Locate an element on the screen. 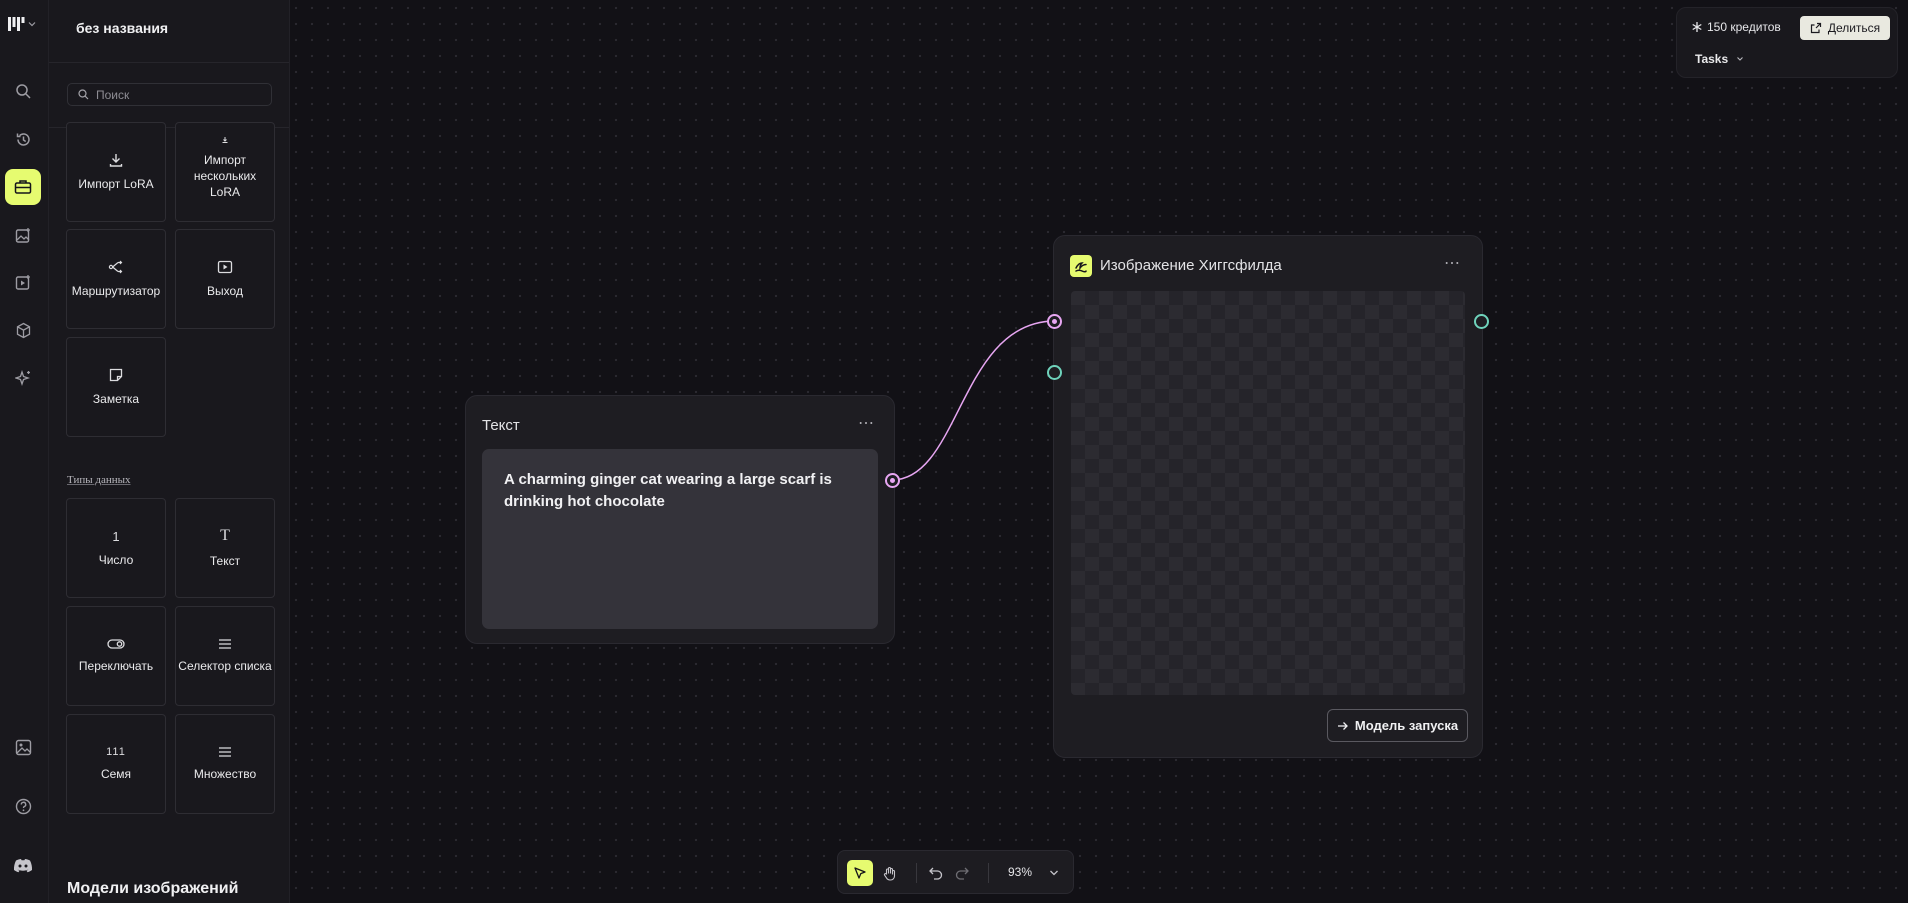 Image resolution: width=1908 pixels, height=903 pixels. undo-button is located at coordinates (936, 873).